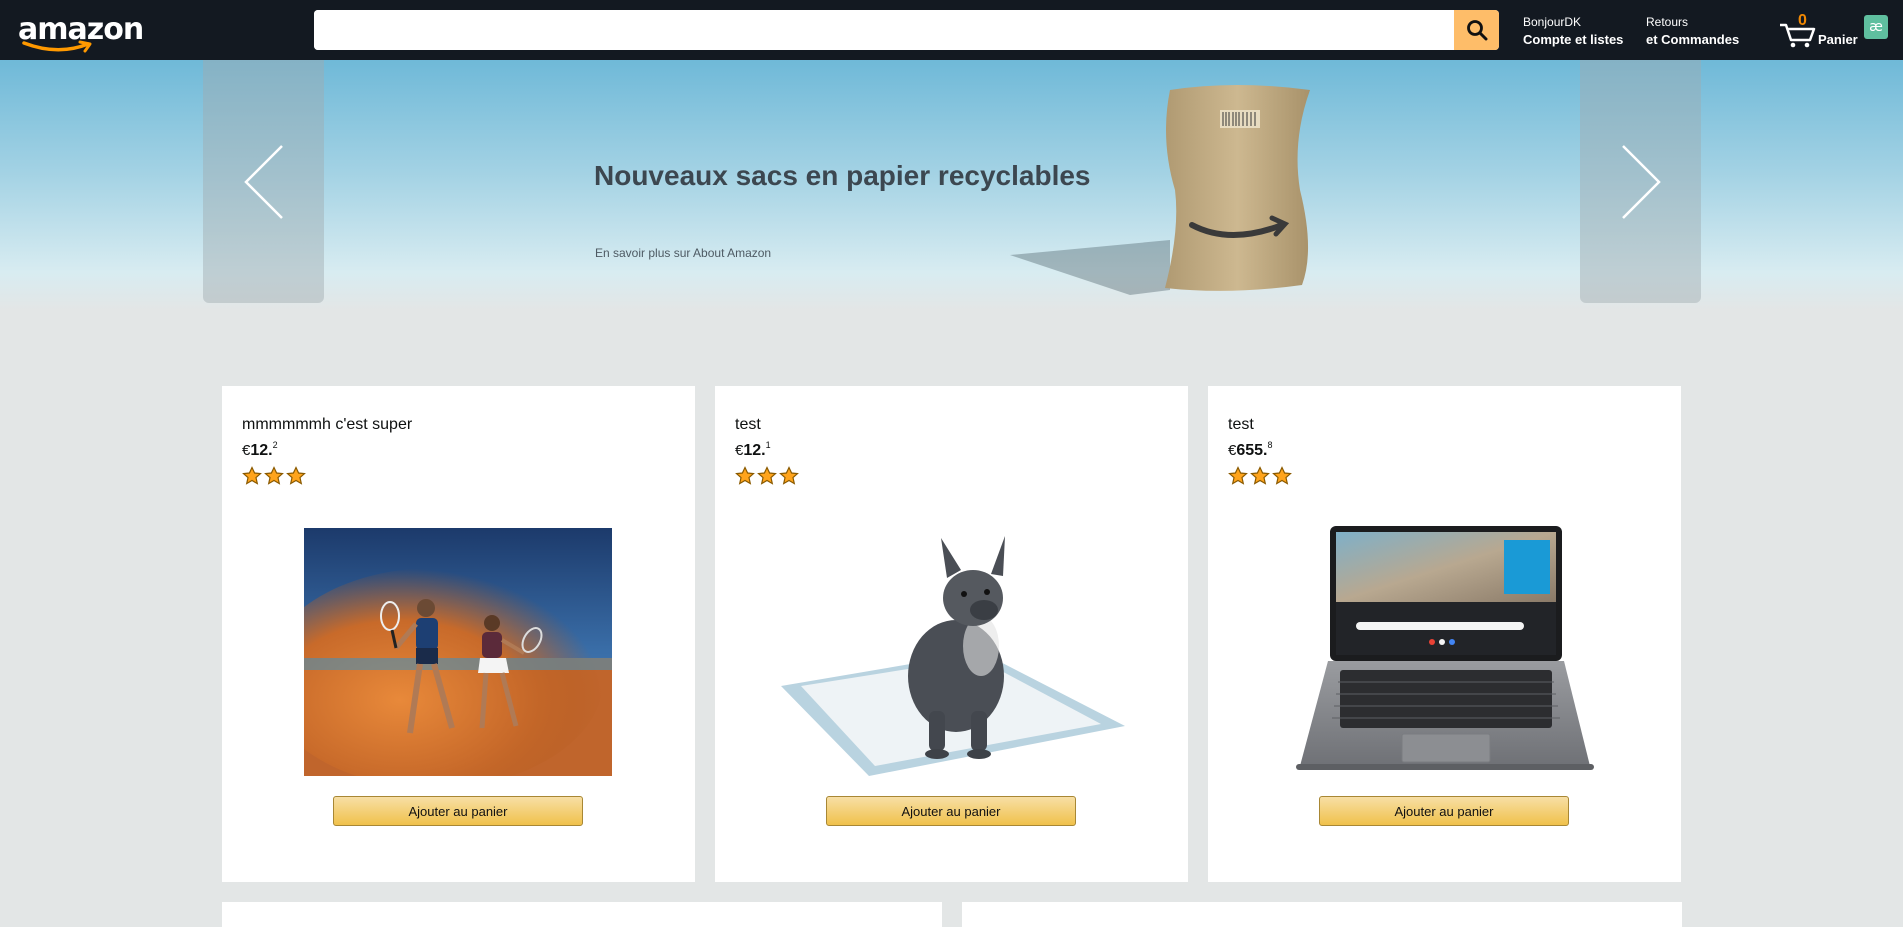 The height and width of the screenshot is (927, 1903). What do you see at coordinates (683, 253) in the screenshot?
I see `hero-learn-more-link: En savoir plus sur About Amazon` at bounding box center [683, 253].